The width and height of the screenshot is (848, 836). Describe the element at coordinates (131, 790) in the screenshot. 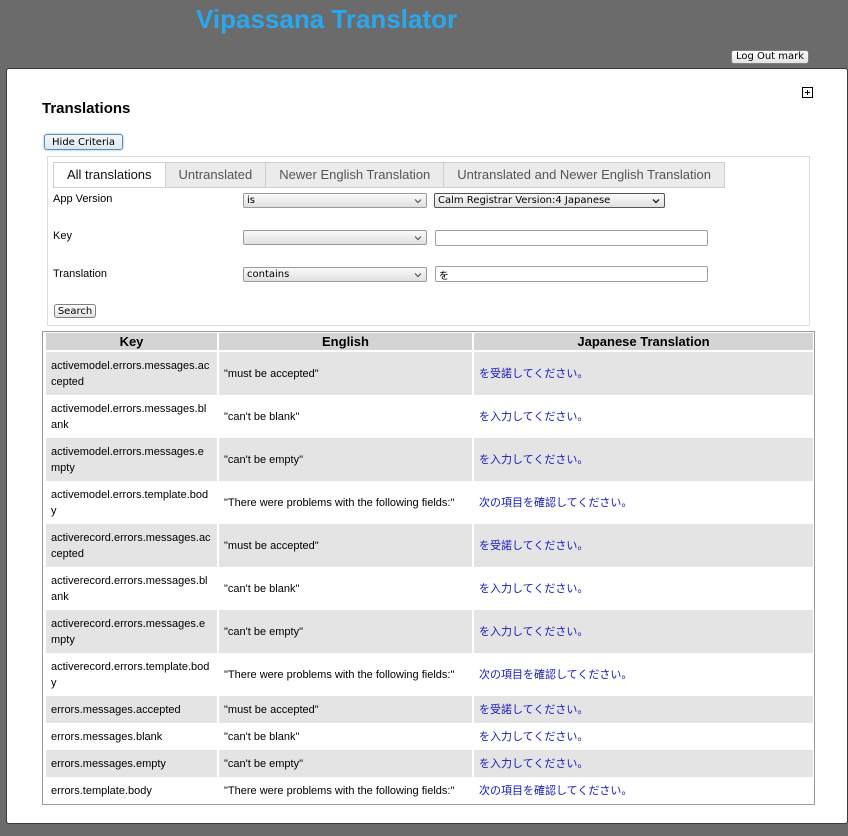

I see `key-cell: errors.template.body` at that location.